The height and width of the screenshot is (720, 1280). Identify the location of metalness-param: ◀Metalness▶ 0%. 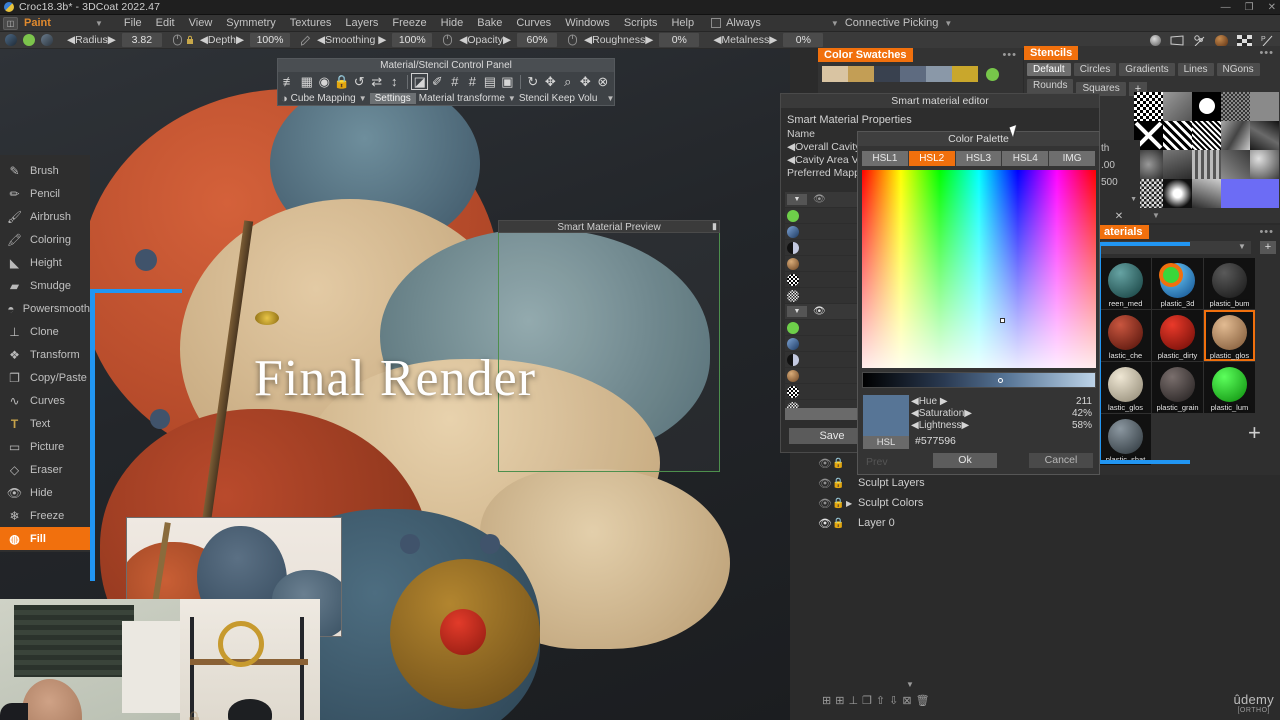
(768, 40).